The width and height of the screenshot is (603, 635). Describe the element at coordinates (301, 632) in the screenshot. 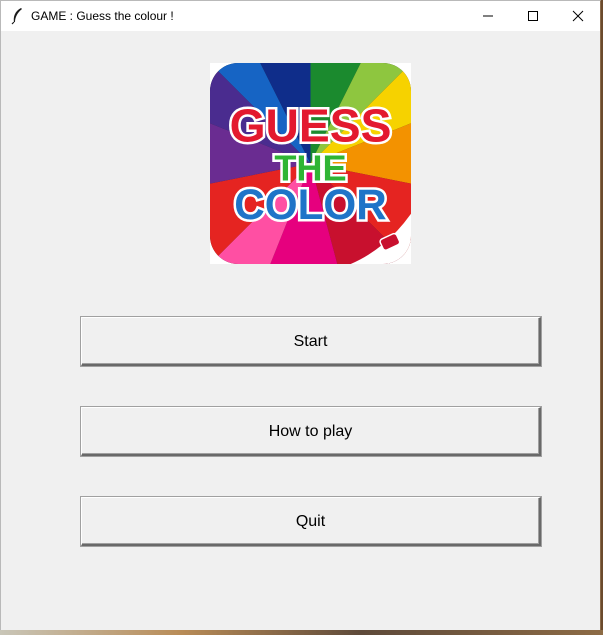

I see `desktop-background-strip` at that location.